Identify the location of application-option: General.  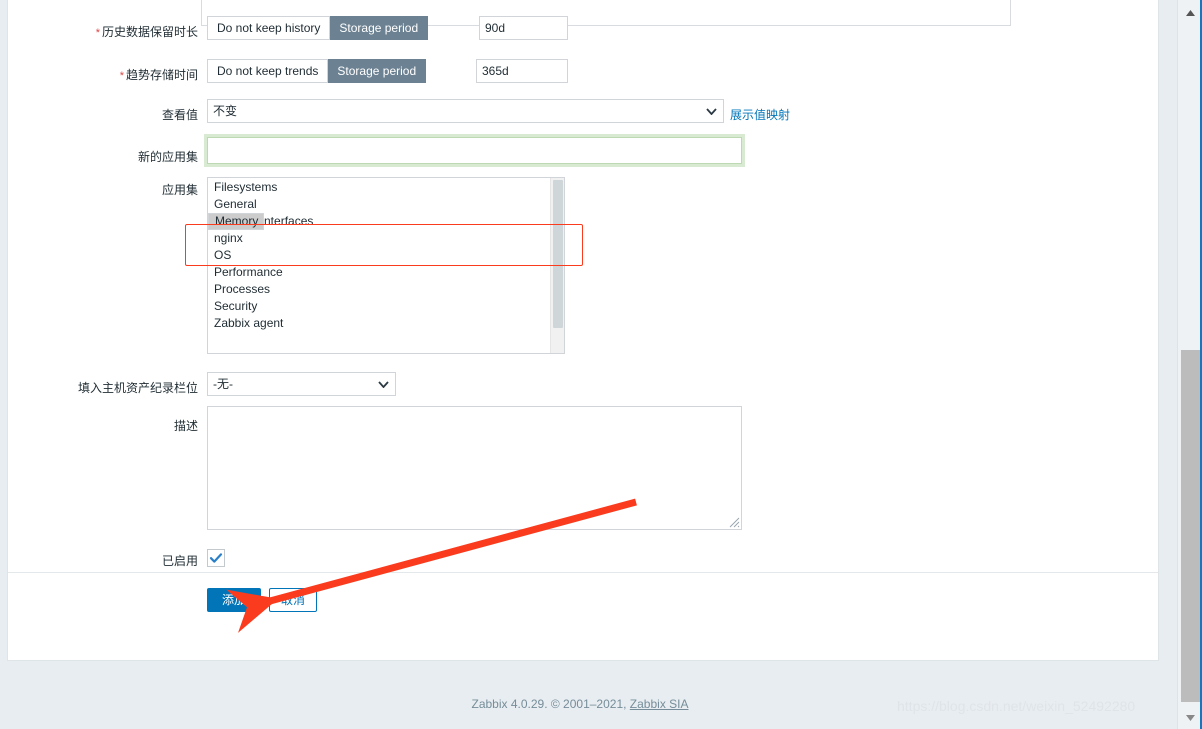
(379, 204).